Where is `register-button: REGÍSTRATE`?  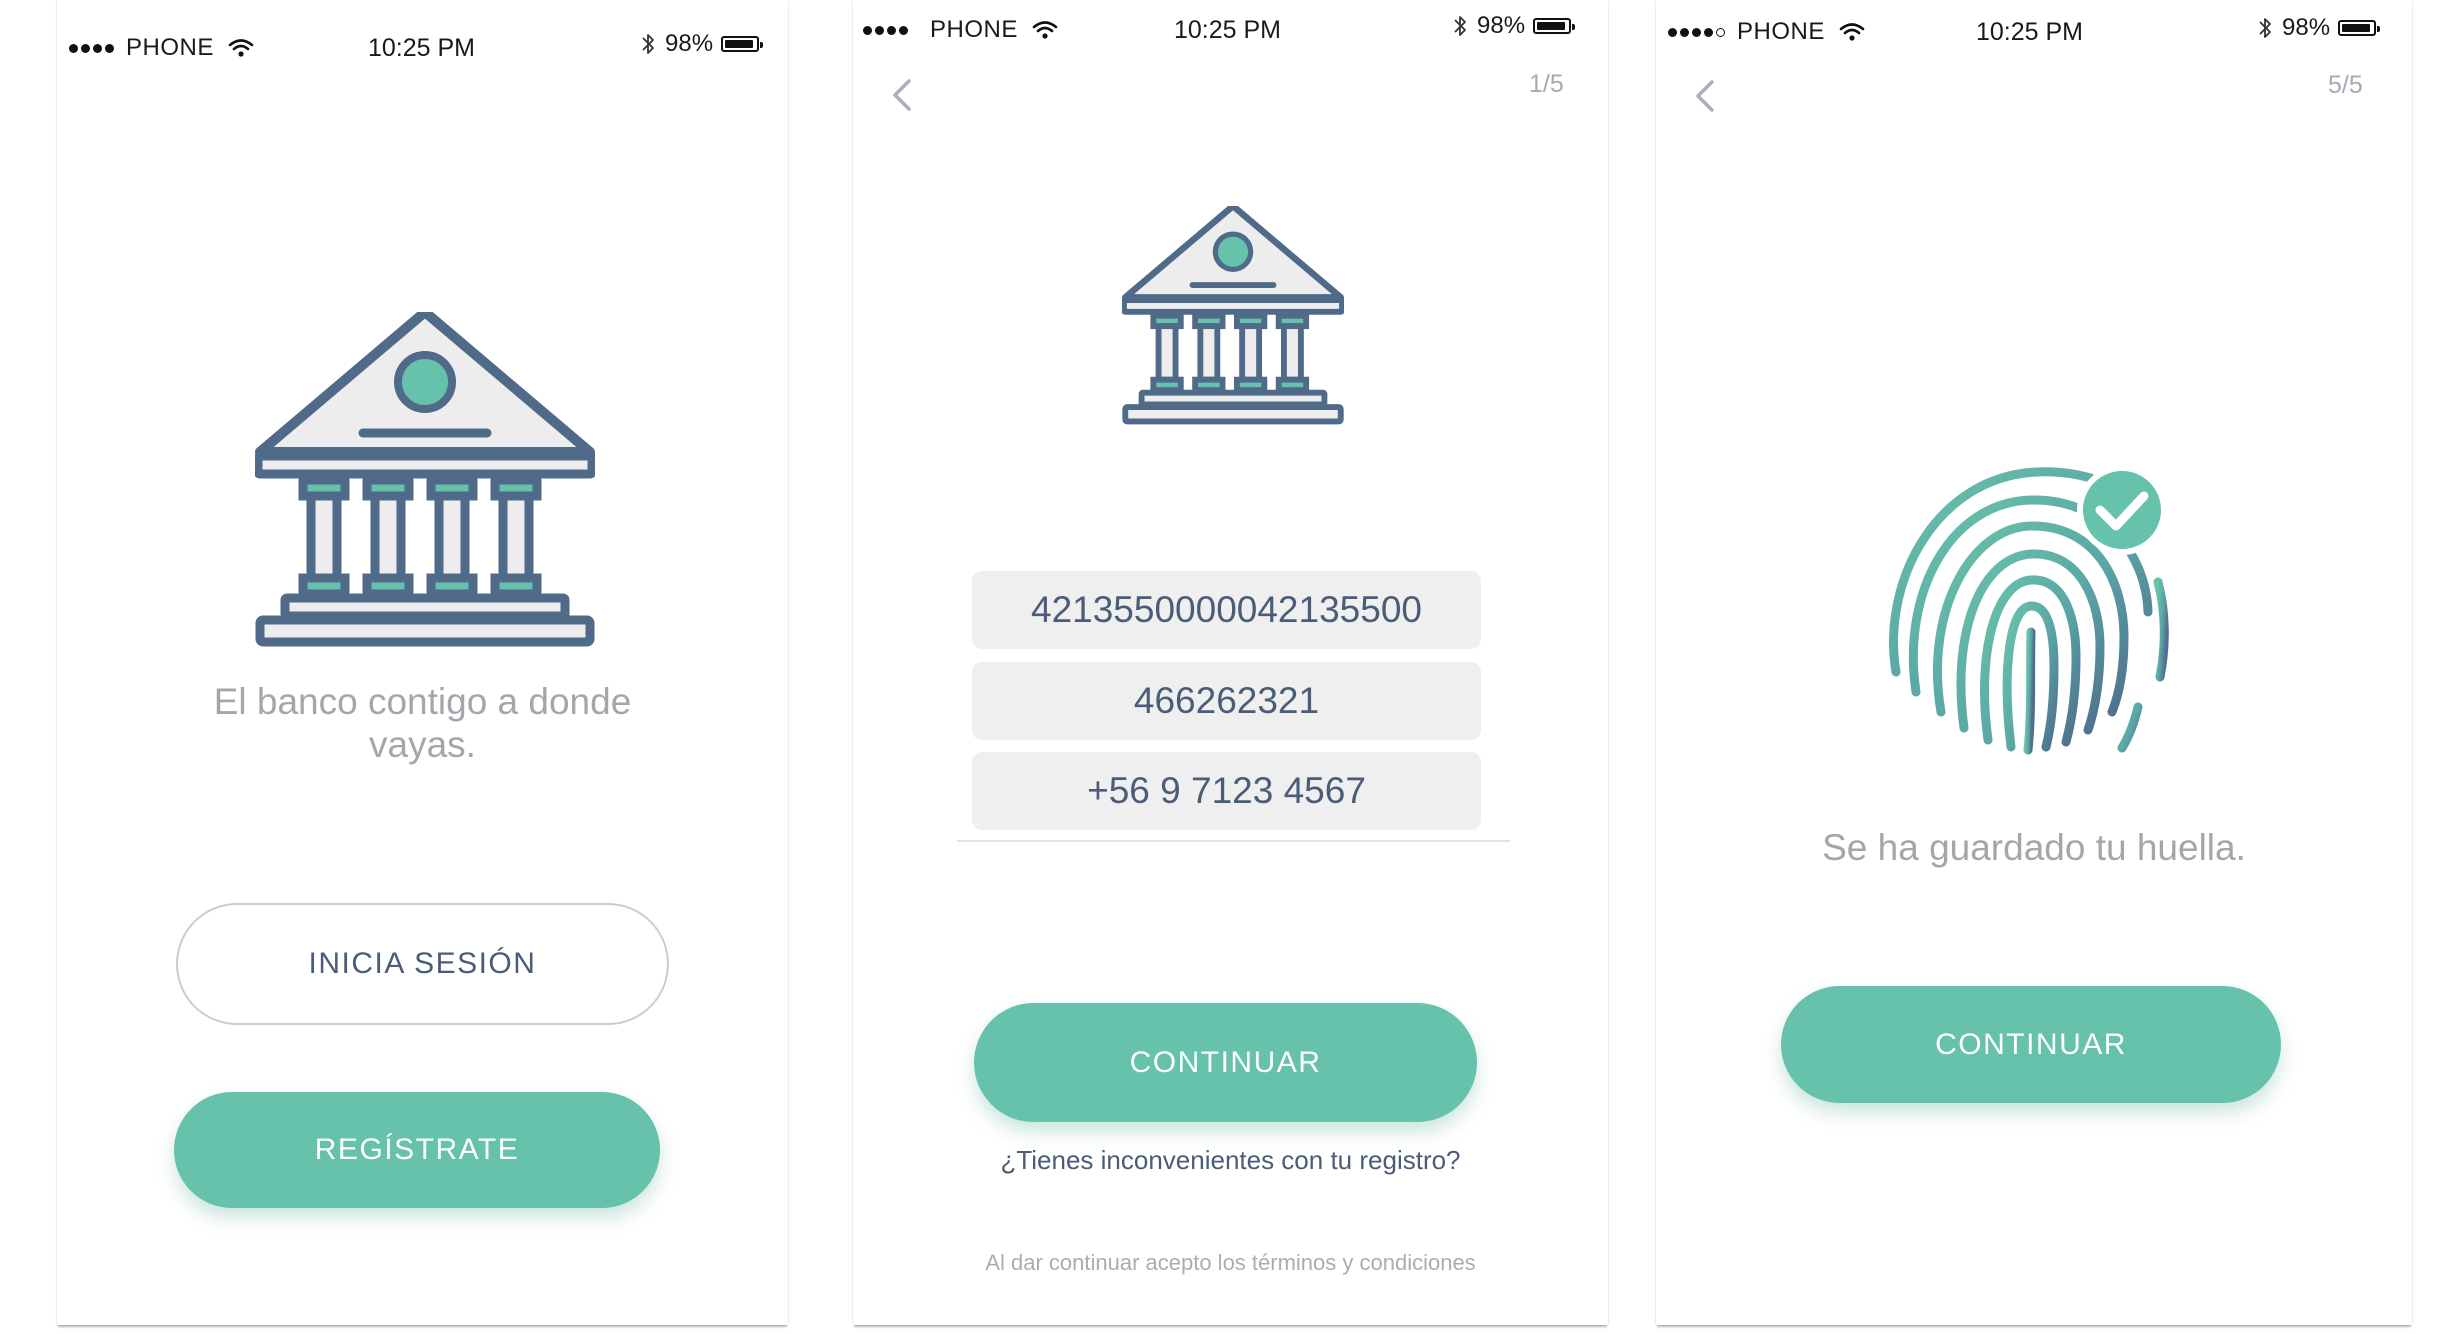 register-button: REGÍSTRATE is located at coordinates (417, 1150).